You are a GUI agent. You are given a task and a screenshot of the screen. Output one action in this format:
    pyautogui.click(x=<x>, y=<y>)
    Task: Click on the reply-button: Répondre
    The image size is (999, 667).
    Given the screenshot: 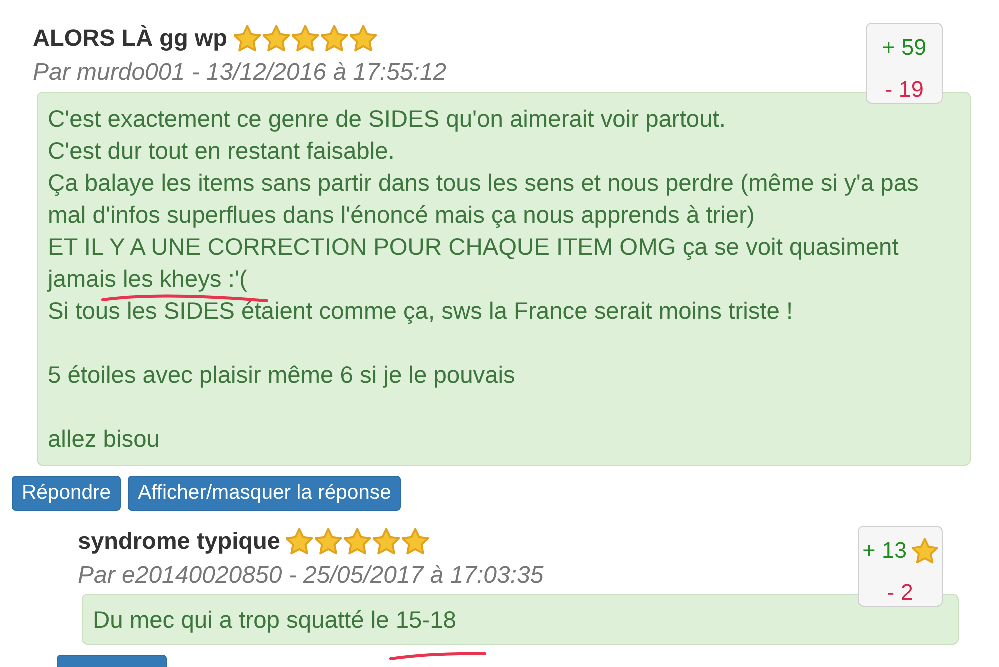 What is the action you would take?
    pyautogui.click(x=67, y=493)
    